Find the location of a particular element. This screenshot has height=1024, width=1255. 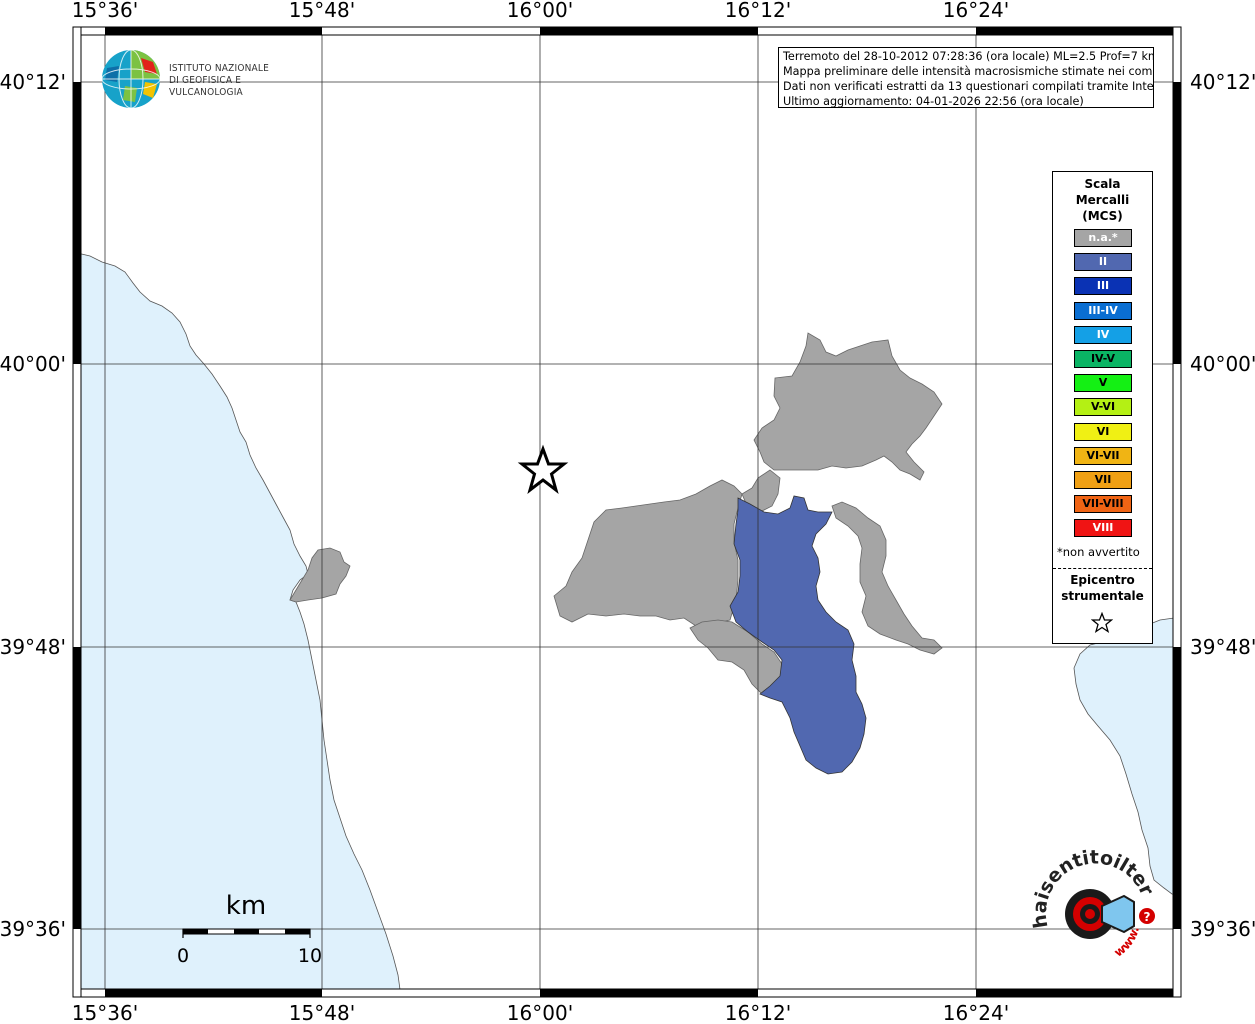

legend-item: VIII is located at coordinates (1103, 528).